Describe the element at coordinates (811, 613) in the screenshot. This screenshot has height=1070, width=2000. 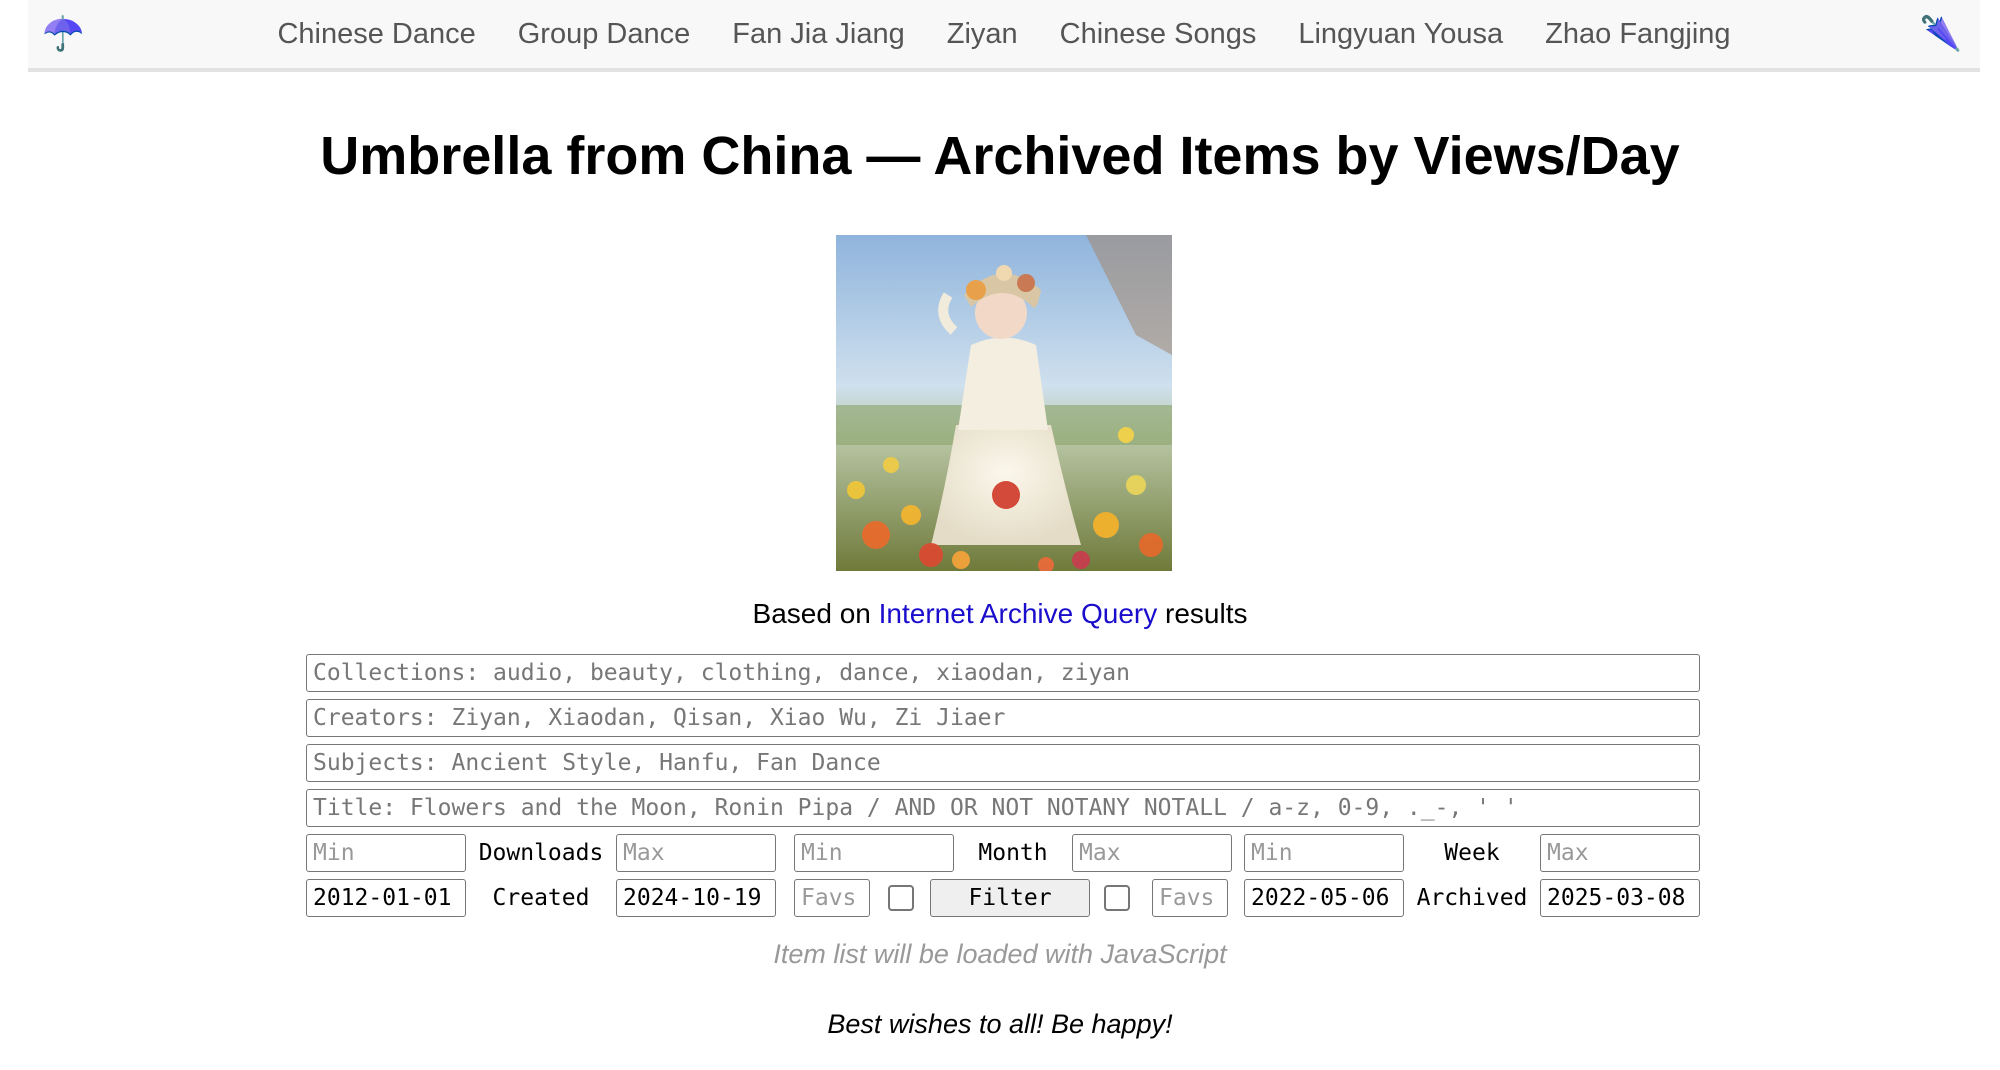
I see `query-prefix: Based on` at that location.